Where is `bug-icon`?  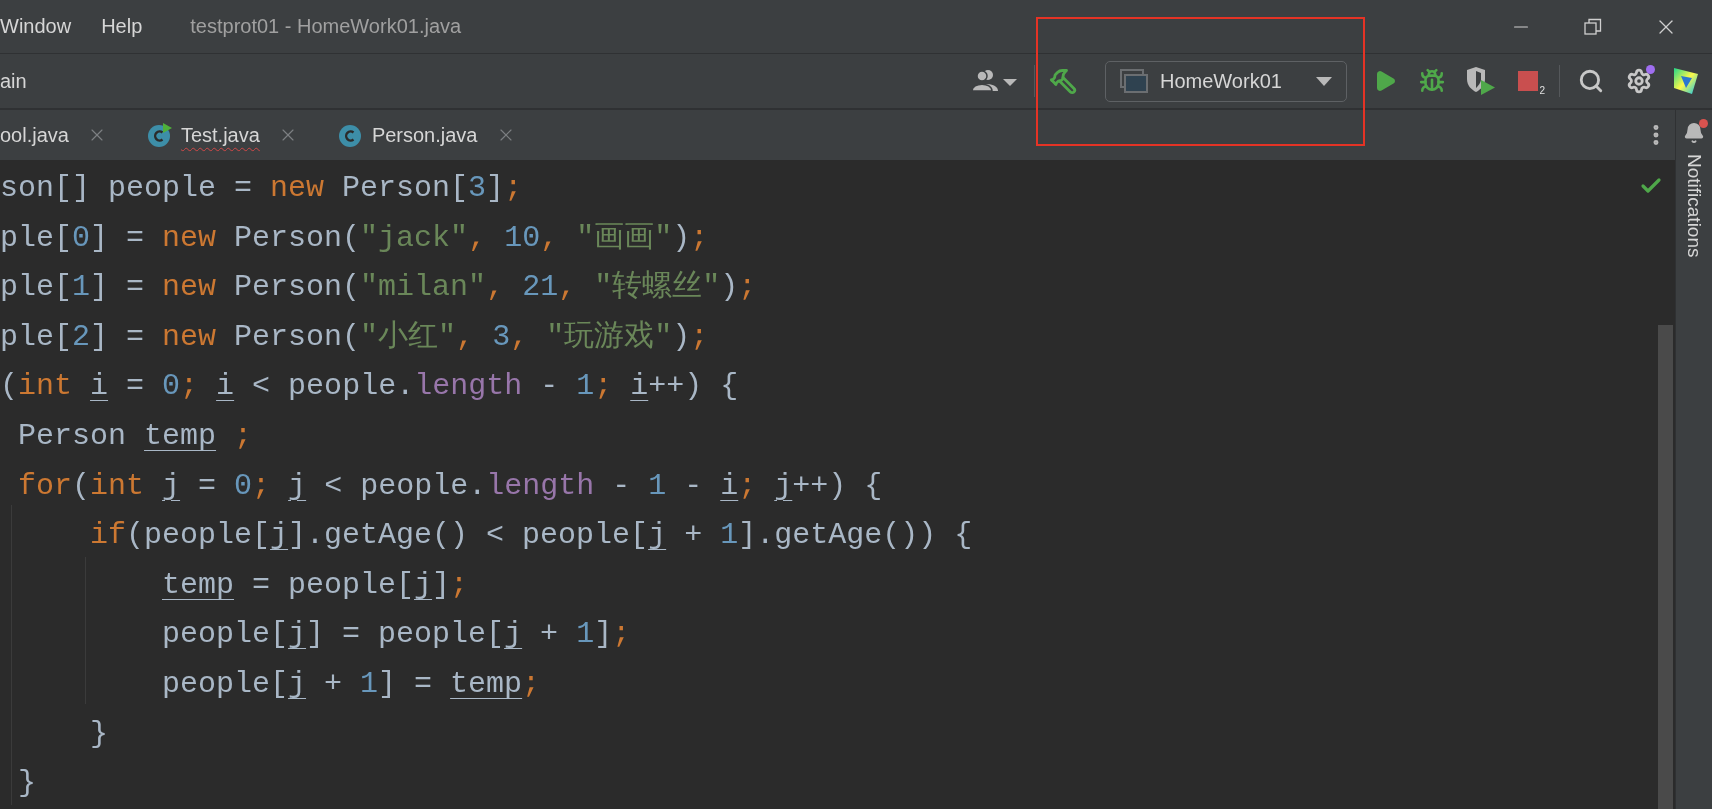
bug-icon is located at coordinates (1432, 81).